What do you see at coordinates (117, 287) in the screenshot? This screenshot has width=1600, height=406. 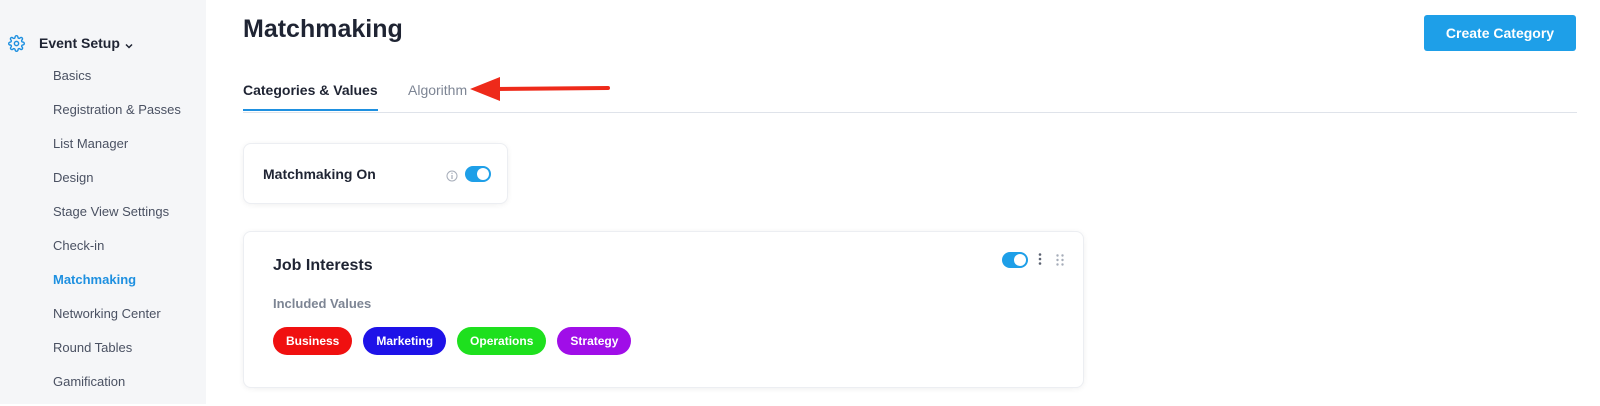 I see `sidebar-item-matchmaking: Matchmaking` at bounding box center [117, 287].